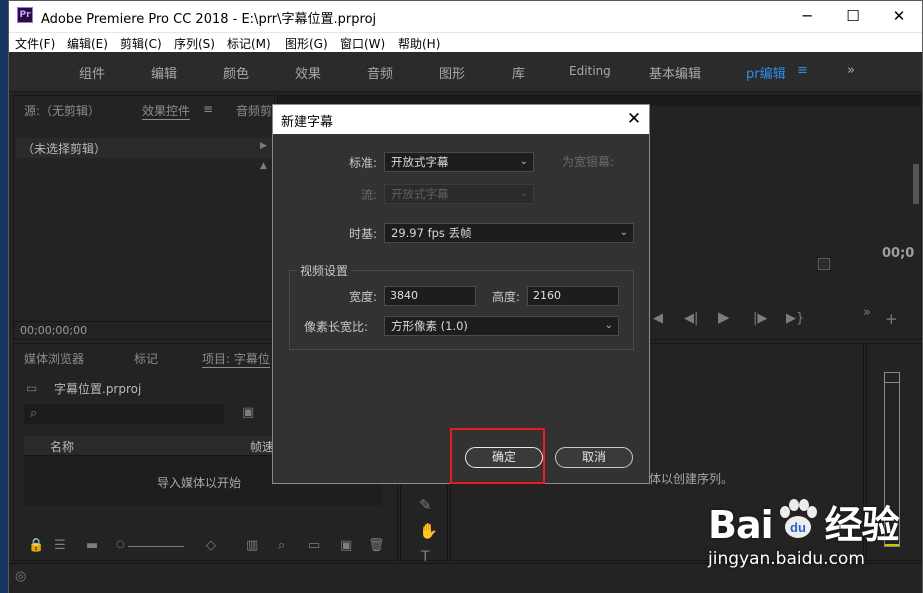 The image size is (923, 593). What do you see at coordinates (807, 16) in the screenshot?
I see `minimize-button: ─` at bounding box center [807, 16].